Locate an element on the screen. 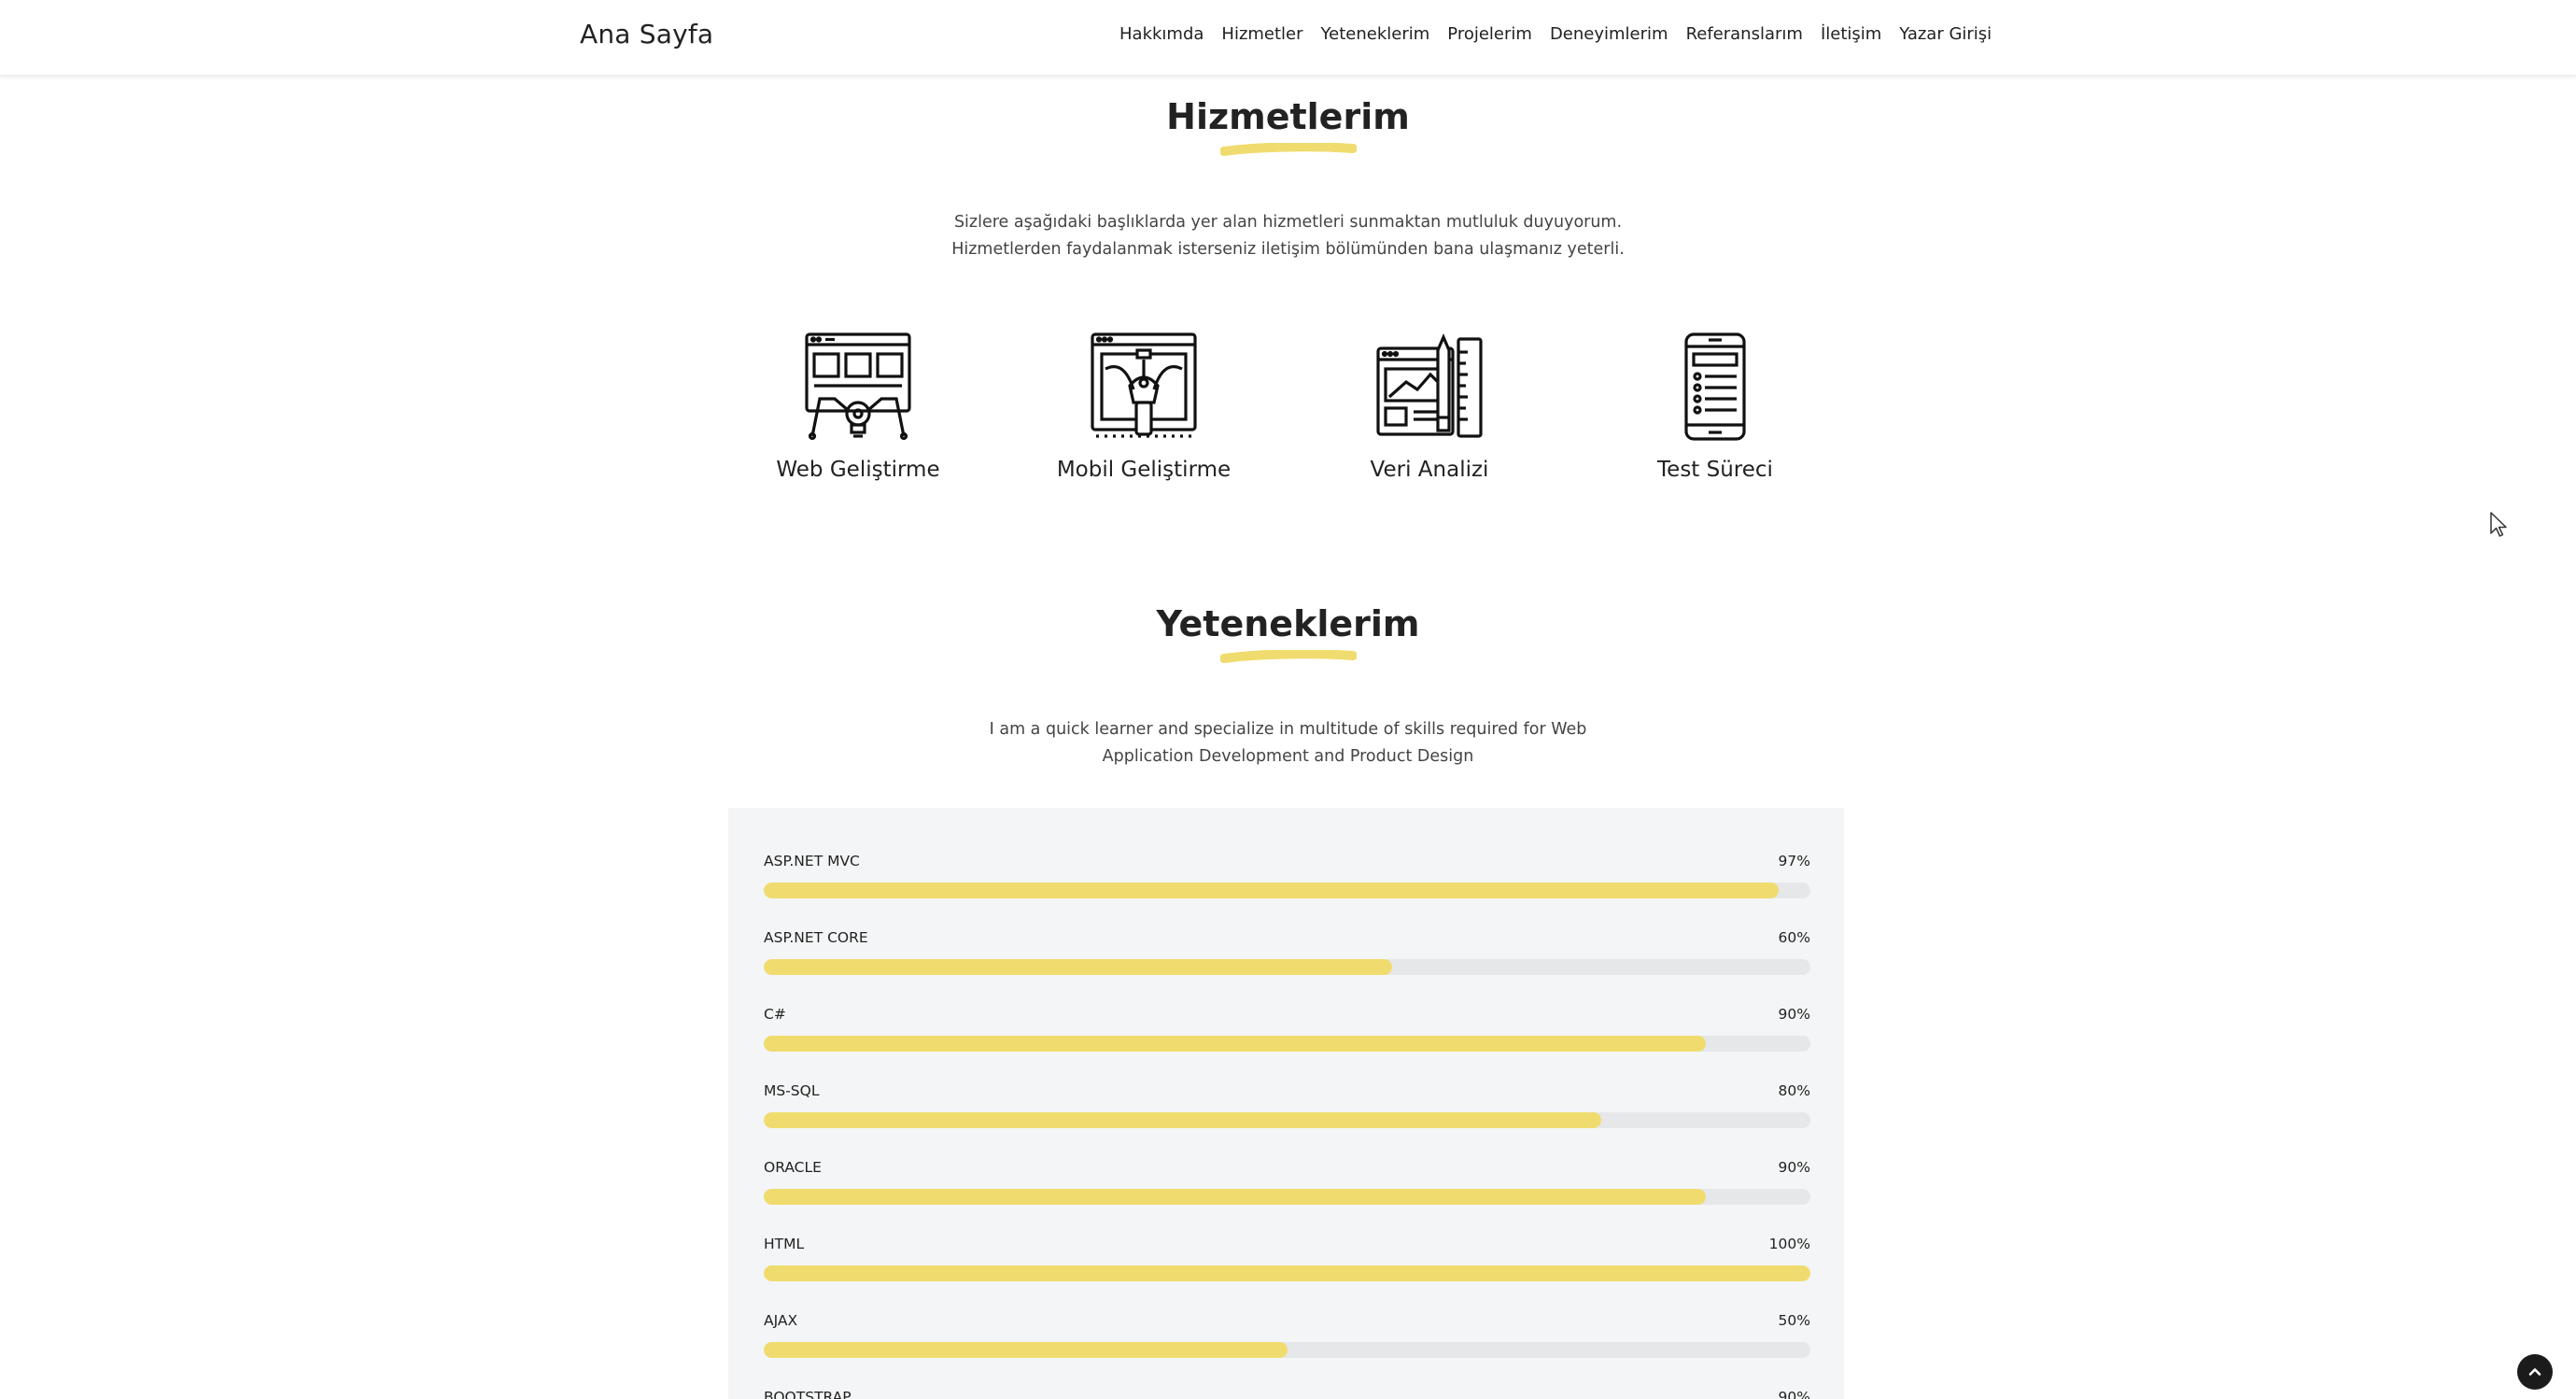 This screenshot has width=2576, height=1399. data-analysis-icon is located at coordinates (1429, 385).